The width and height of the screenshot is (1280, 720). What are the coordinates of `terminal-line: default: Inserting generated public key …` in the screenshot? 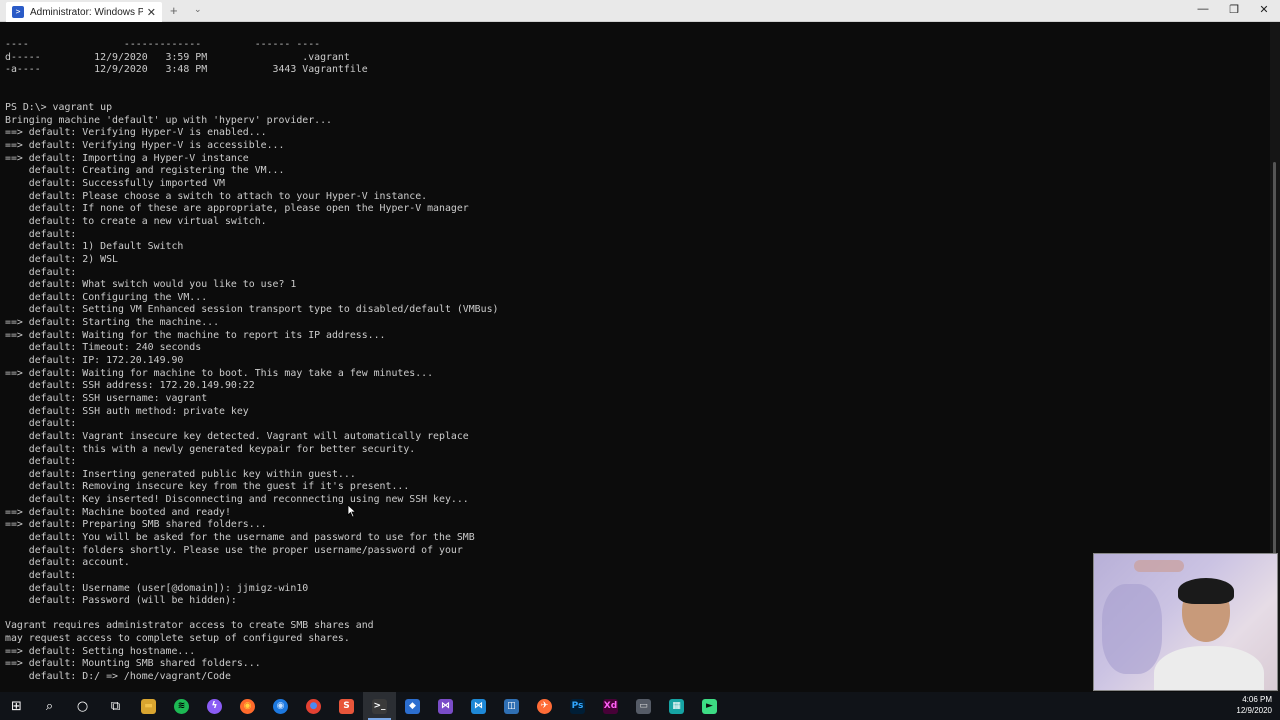 It's located at (180, 474).